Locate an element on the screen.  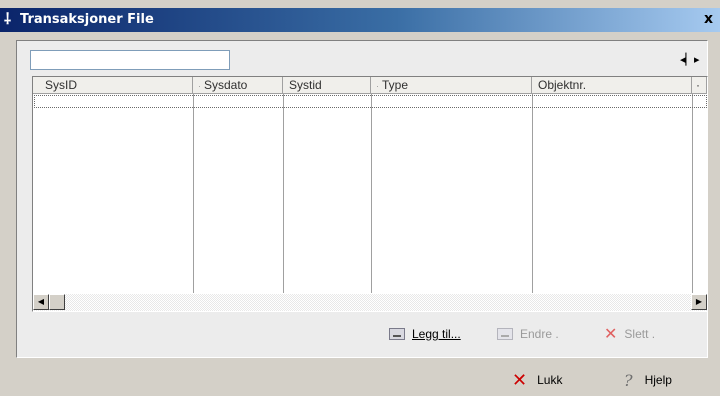
edit-icon is located at coordinates (505, 333).